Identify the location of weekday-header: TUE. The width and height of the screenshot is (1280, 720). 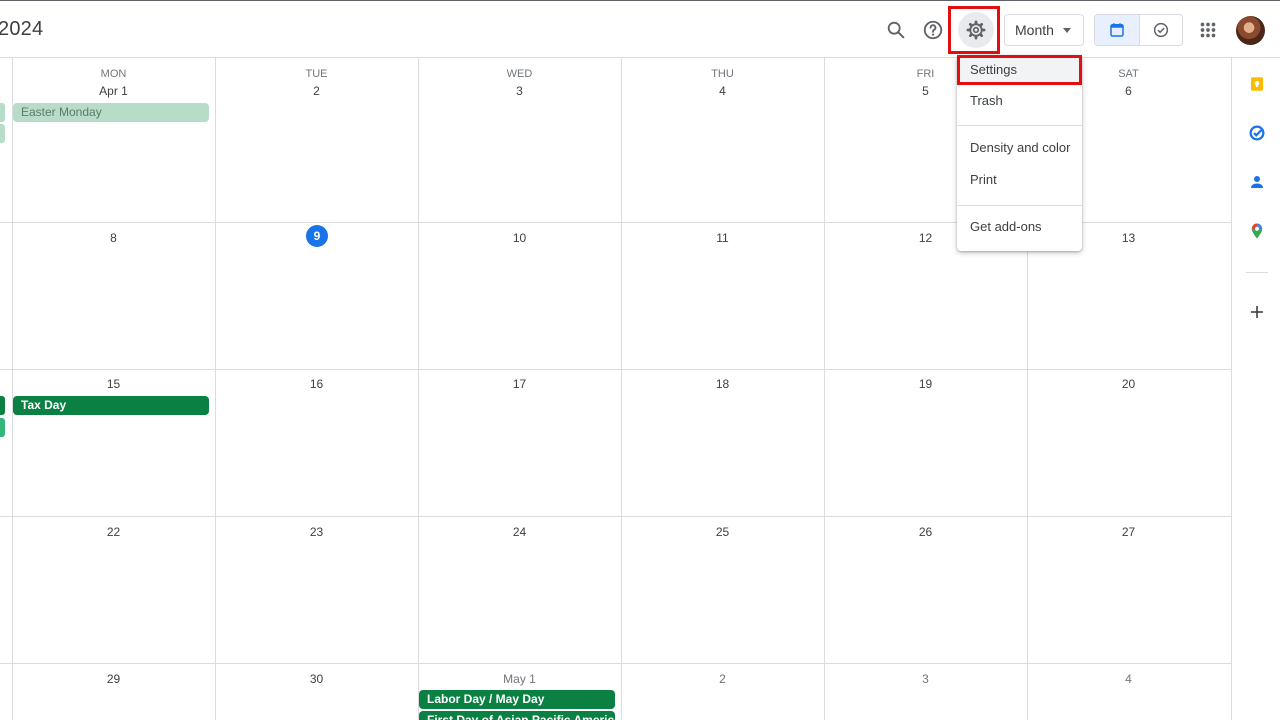
(316, 74).